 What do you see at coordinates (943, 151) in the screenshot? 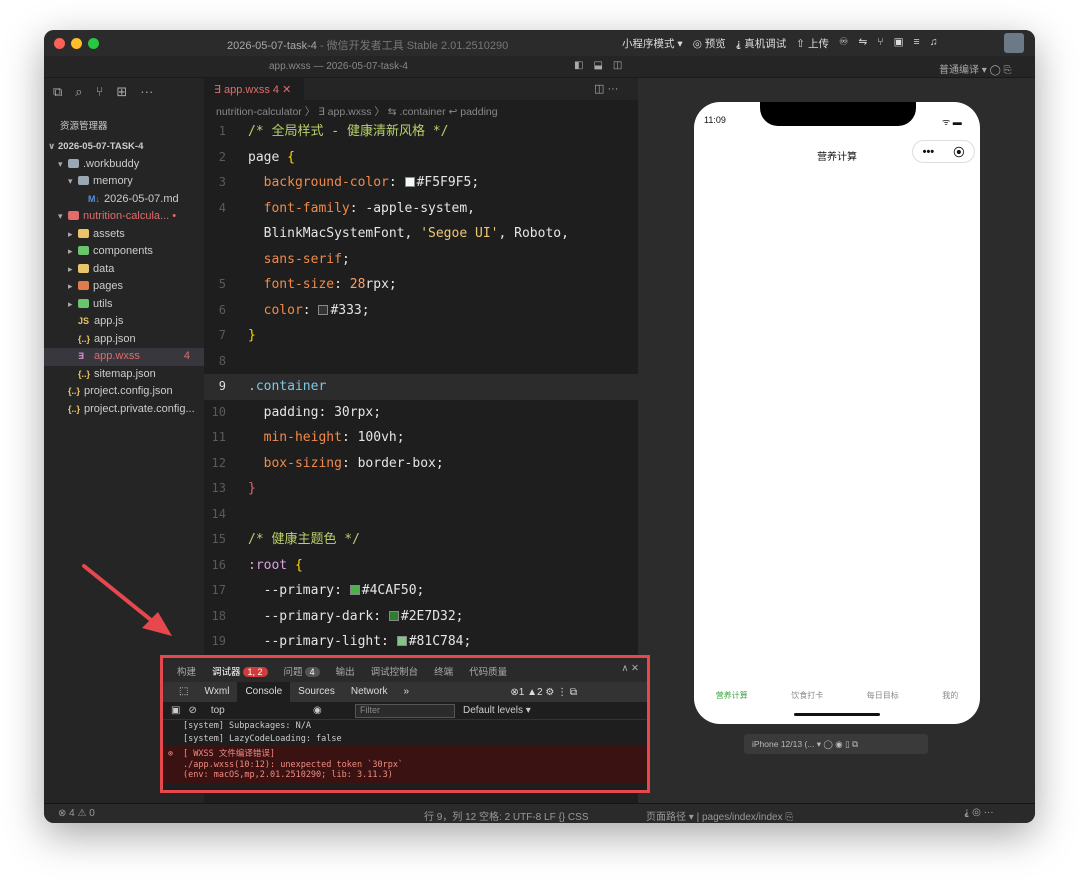
I see `mini-program-capsule: ••• ⦿` at bounding box center [943, 151].